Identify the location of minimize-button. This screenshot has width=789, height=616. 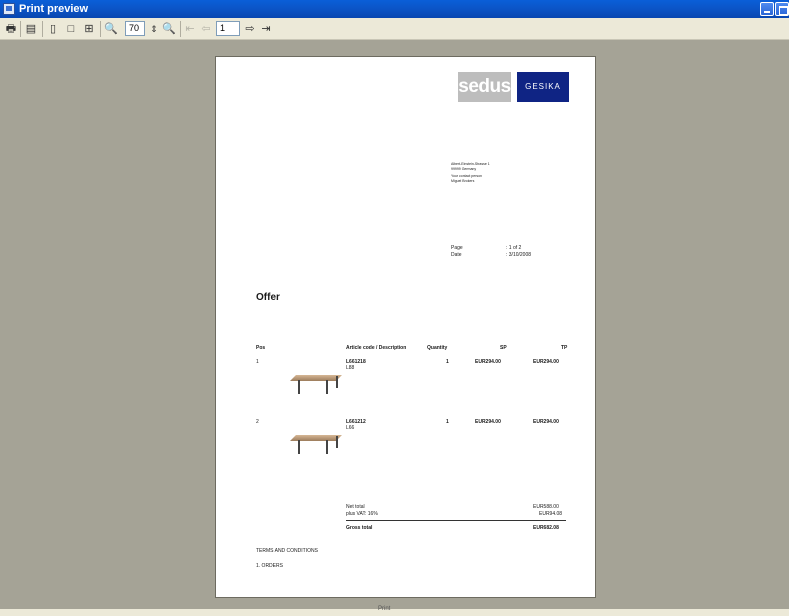
(767, 9).